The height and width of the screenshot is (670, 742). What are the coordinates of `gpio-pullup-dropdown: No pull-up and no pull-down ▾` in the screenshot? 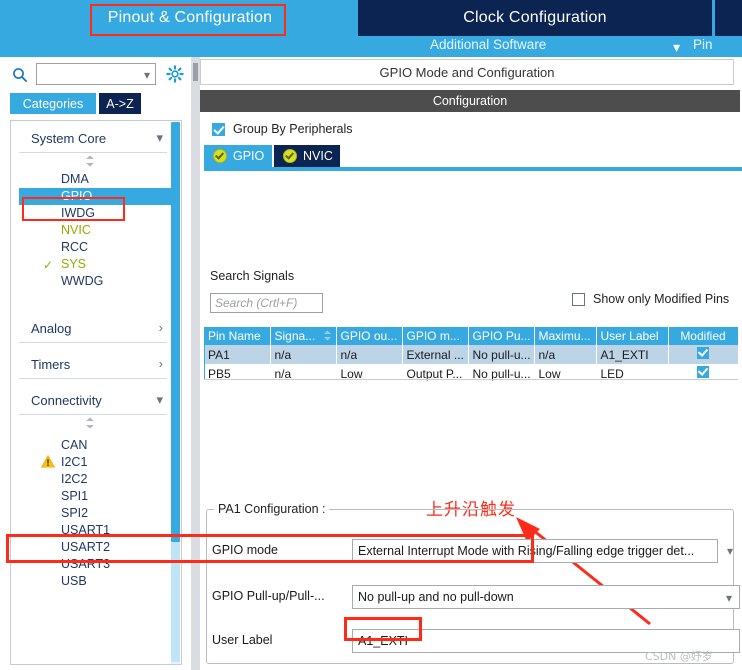 It's located at (546, 597).